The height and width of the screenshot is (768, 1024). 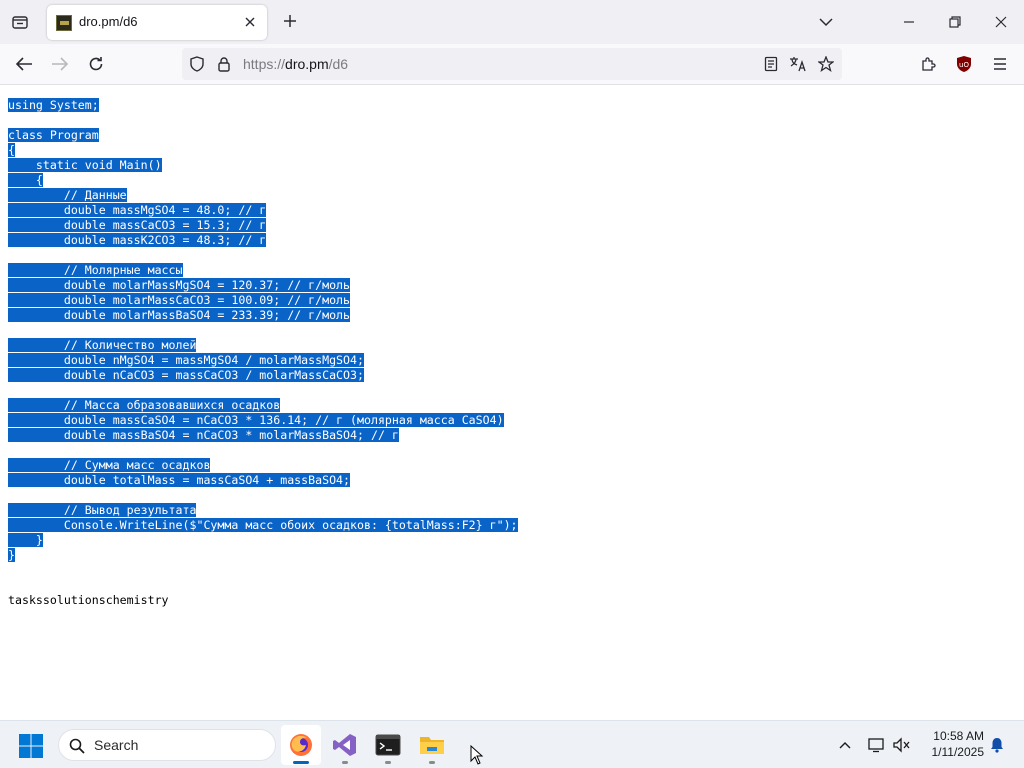 I want to click on arrow-right-icon, so click(x=60, y=64).